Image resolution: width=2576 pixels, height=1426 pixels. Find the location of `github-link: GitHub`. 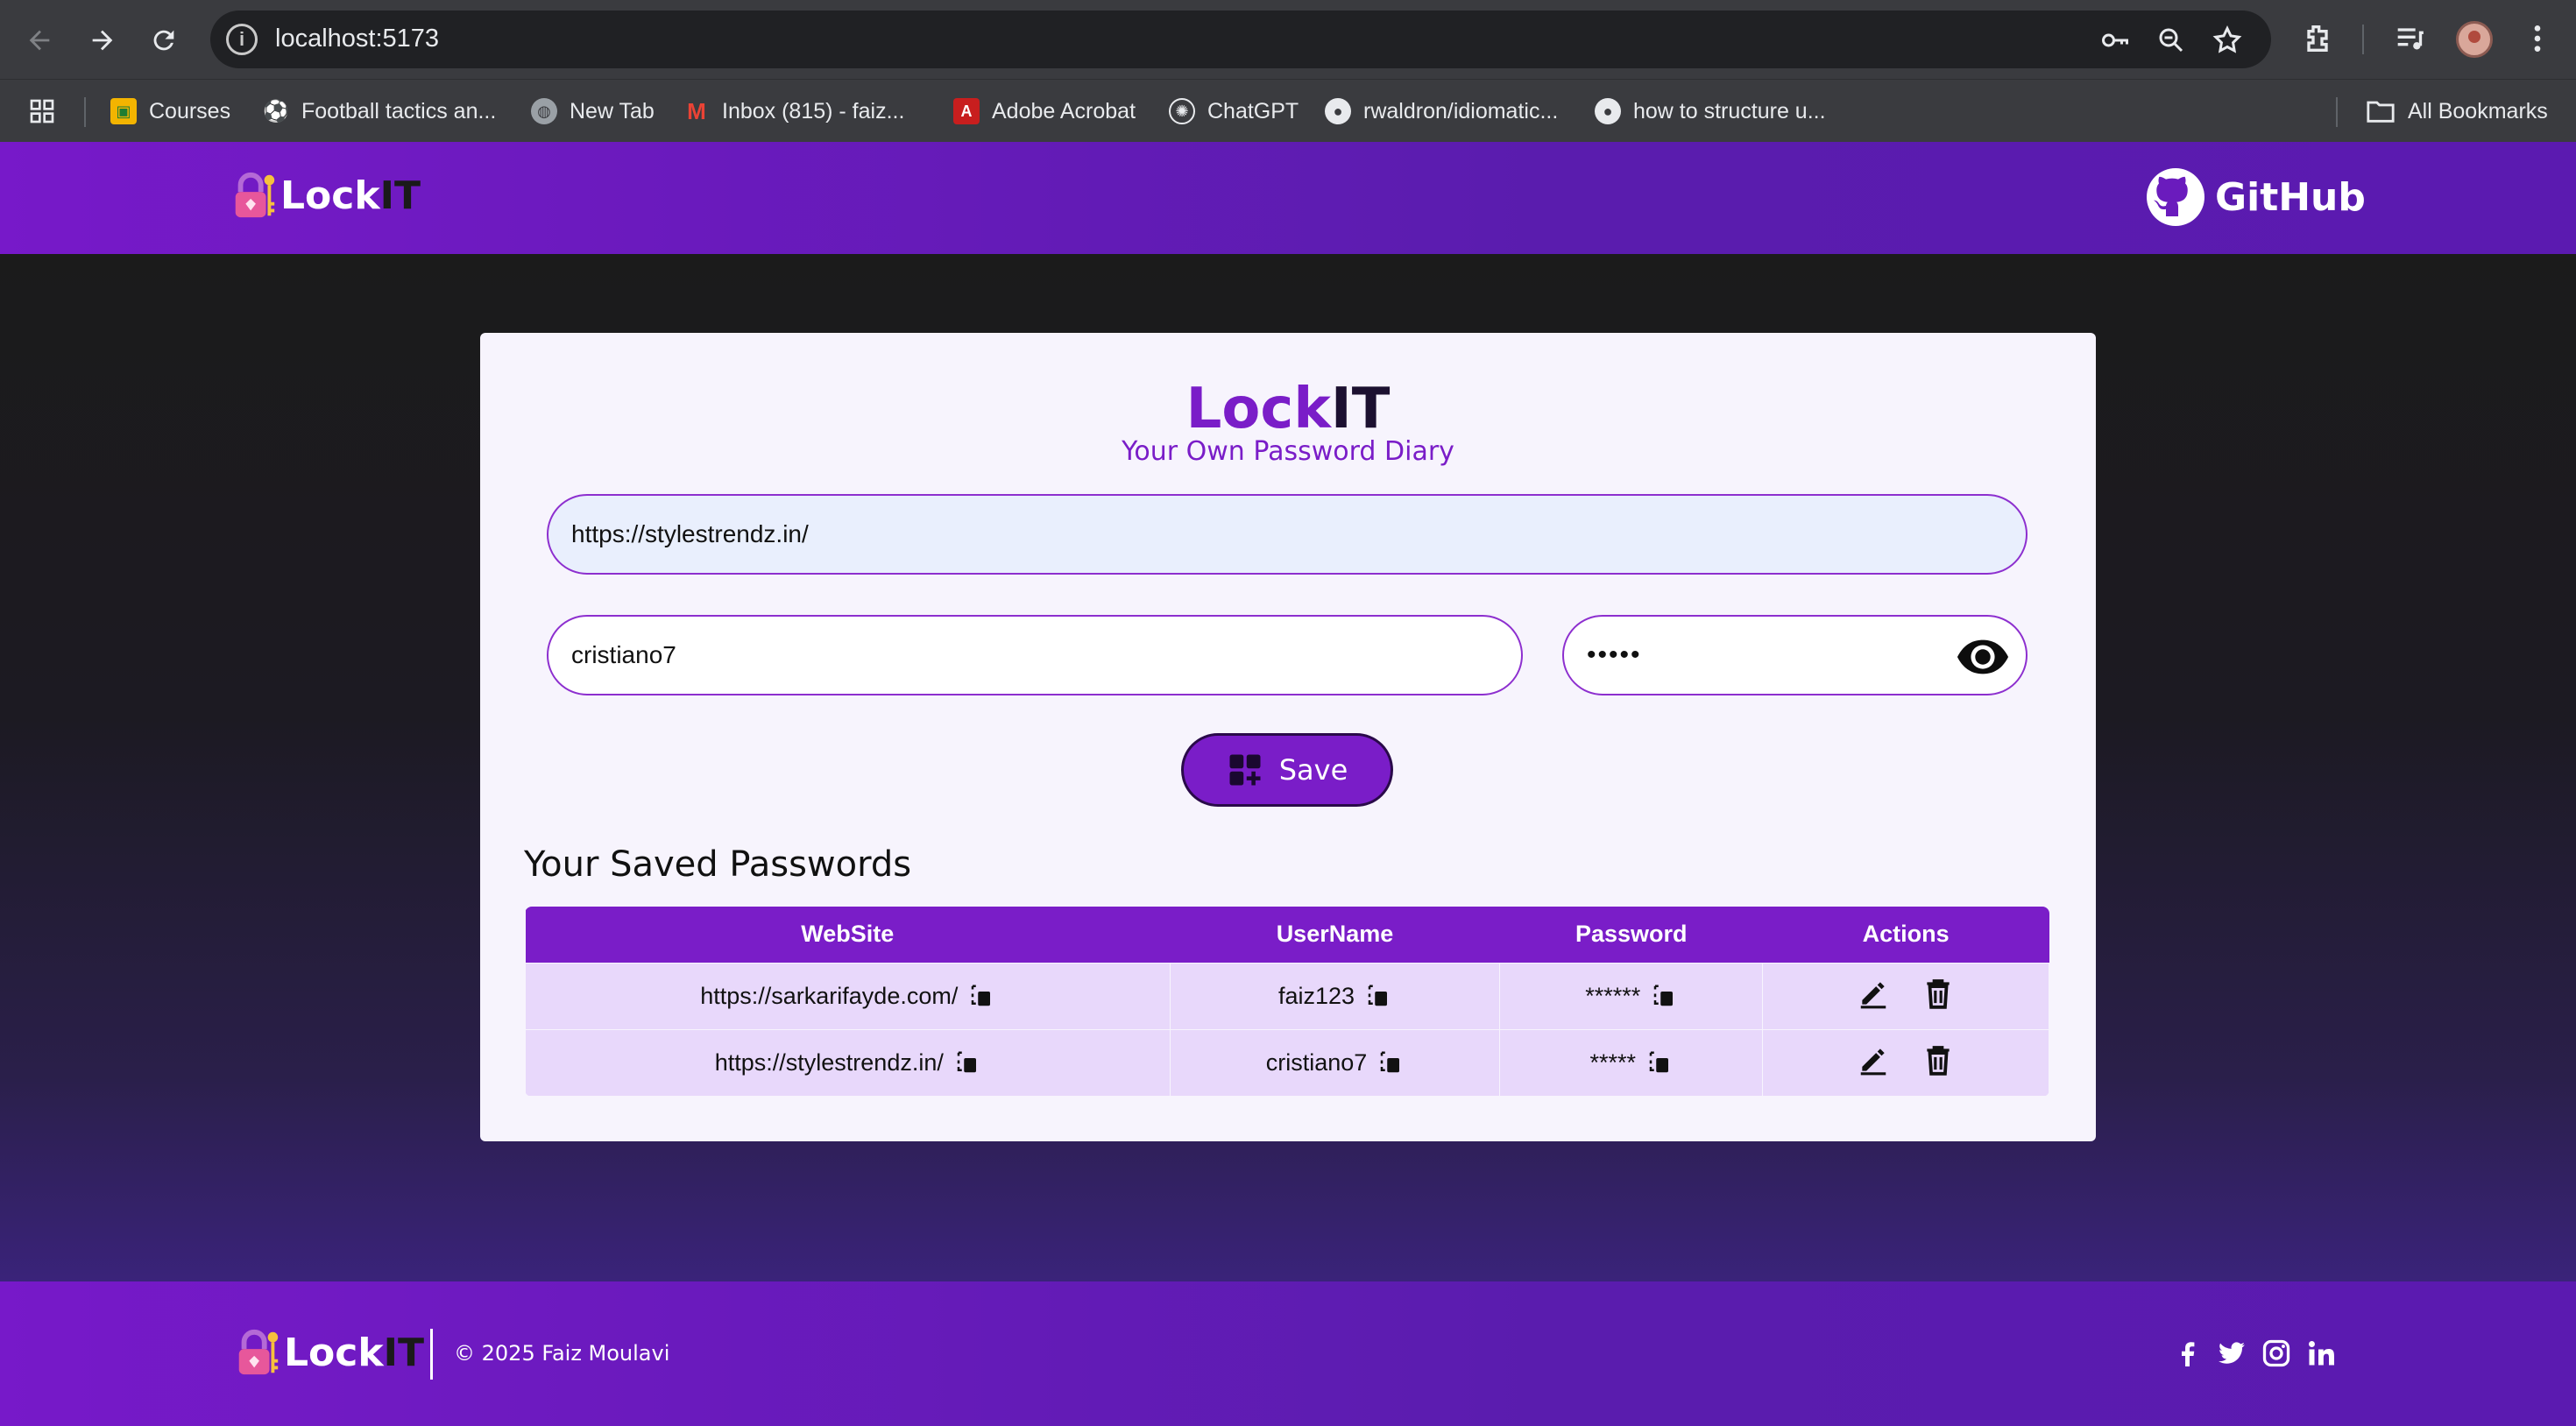

github-link: GitHub is located at coordinates (2256, 197).